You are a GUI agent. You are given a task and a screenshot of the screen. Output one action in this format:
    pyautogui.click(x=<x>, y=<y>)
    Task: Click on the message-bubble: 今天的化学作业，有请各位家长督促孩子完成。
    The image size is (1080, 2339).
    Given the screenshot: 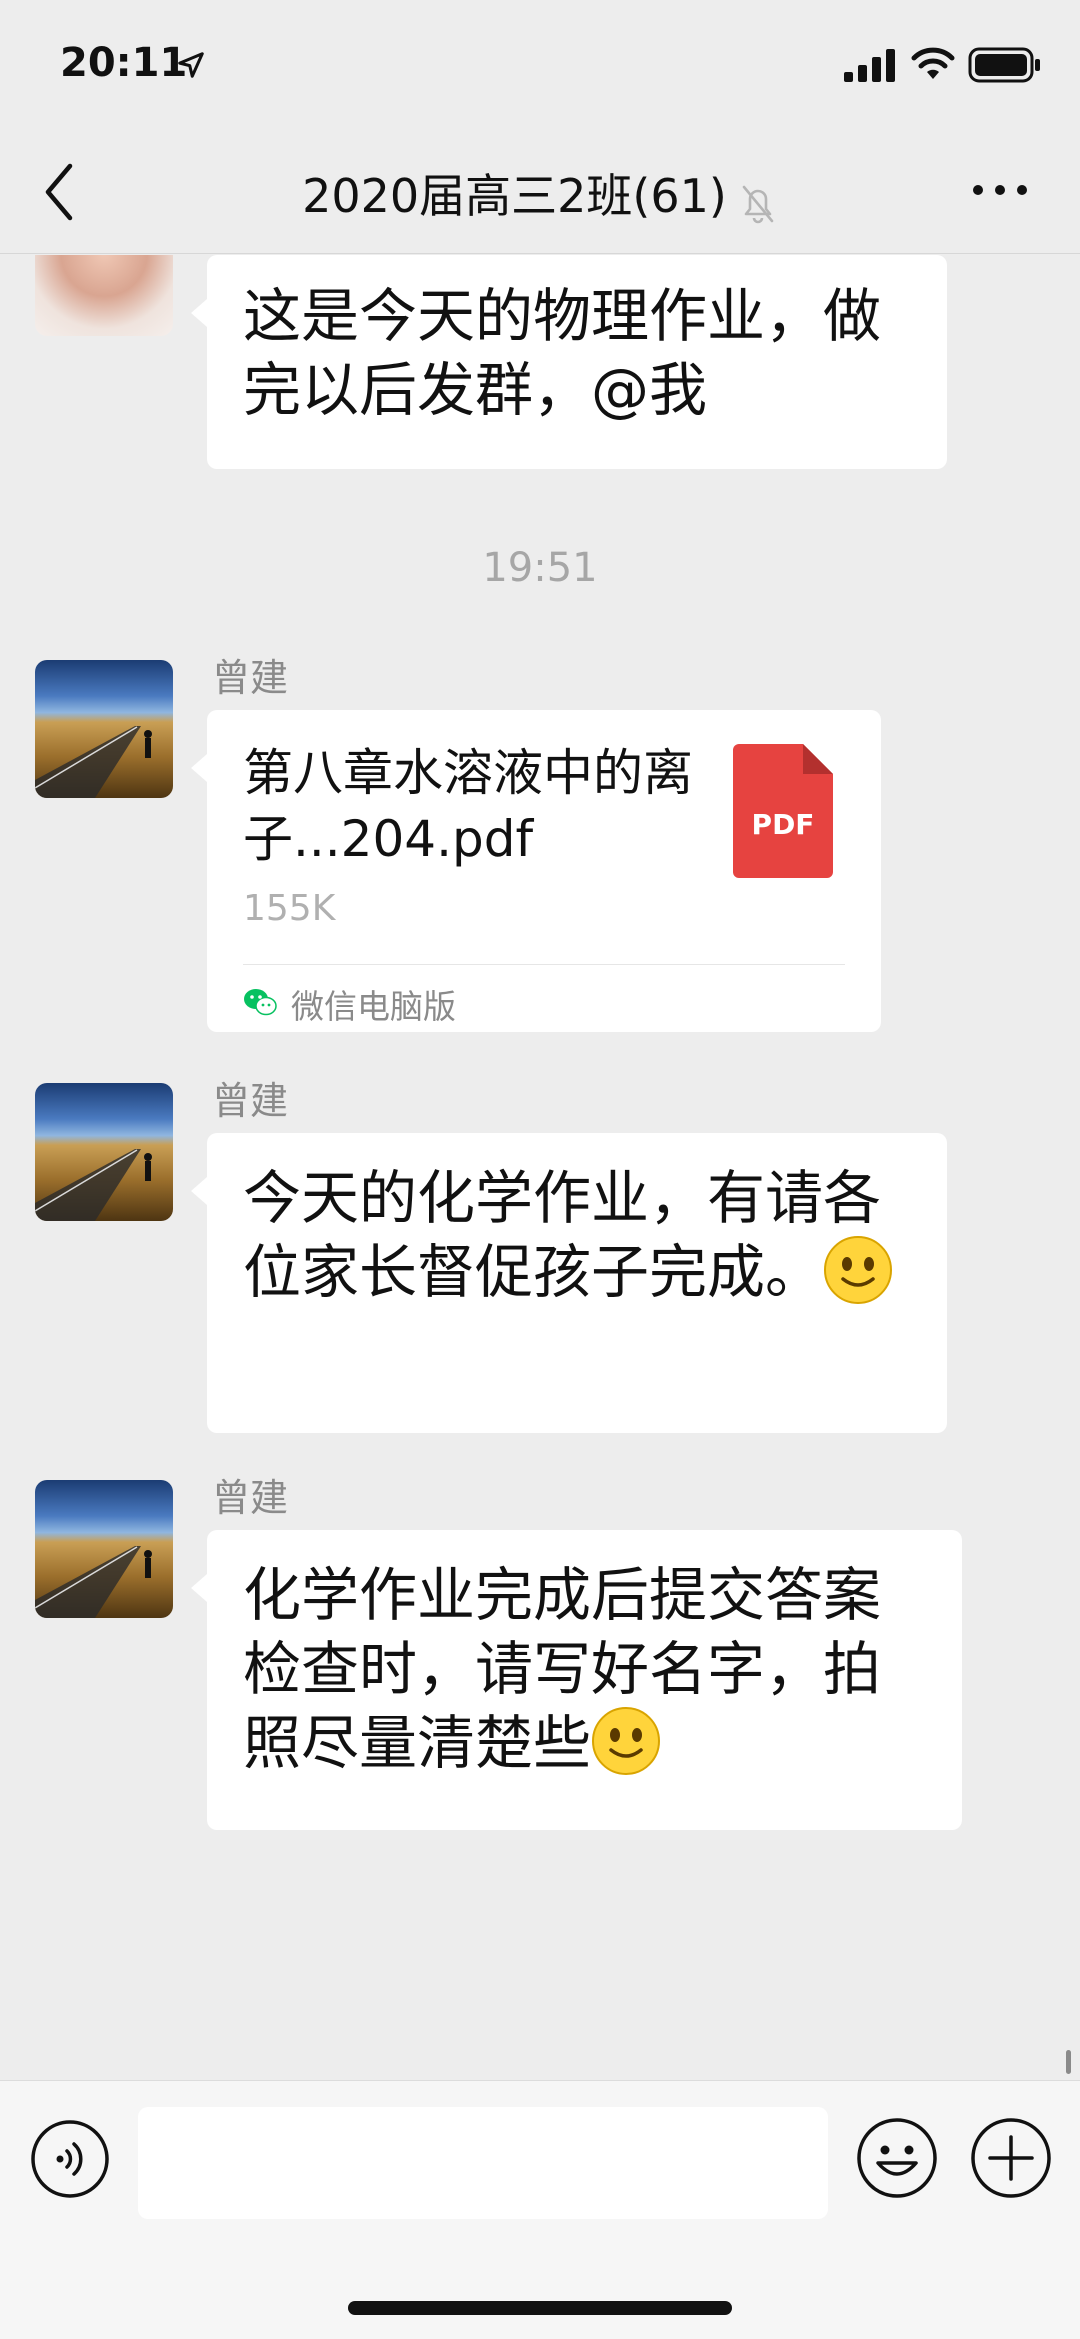 What is the action you would take?
    pyautogui.click(x=569, y=1283)
    